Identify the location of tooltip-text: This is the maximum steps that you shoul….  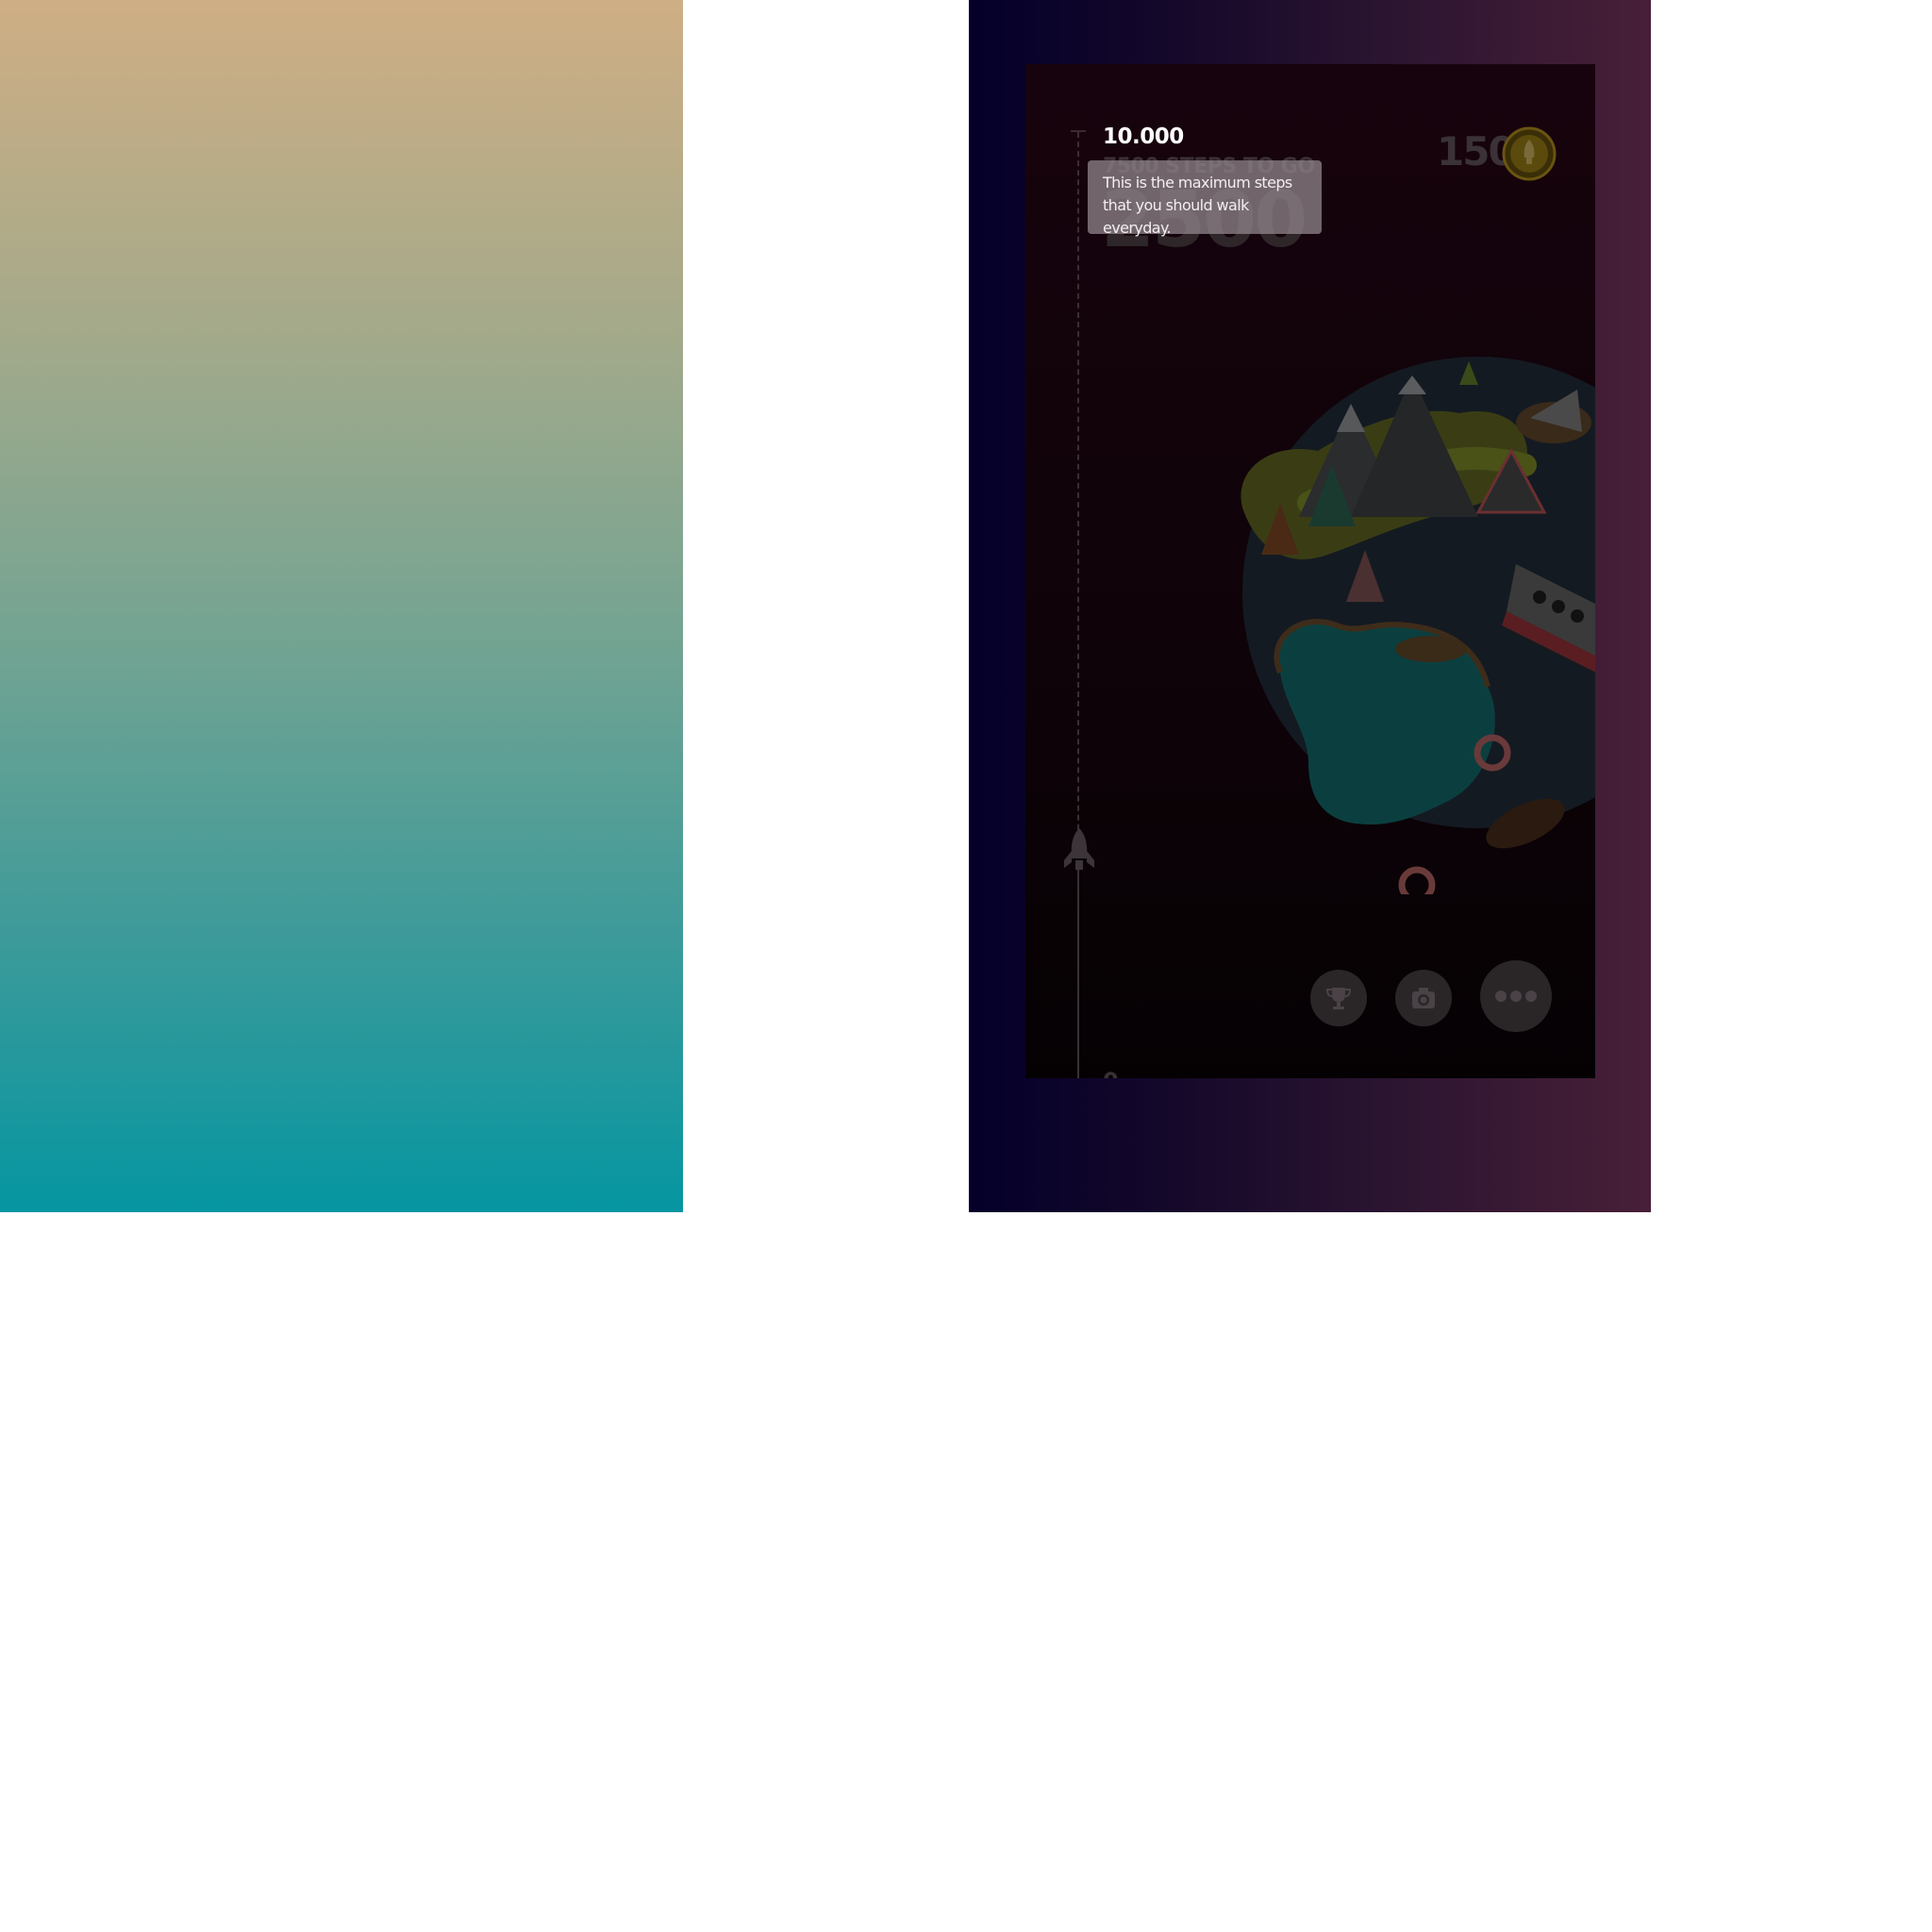
(1197, 205).